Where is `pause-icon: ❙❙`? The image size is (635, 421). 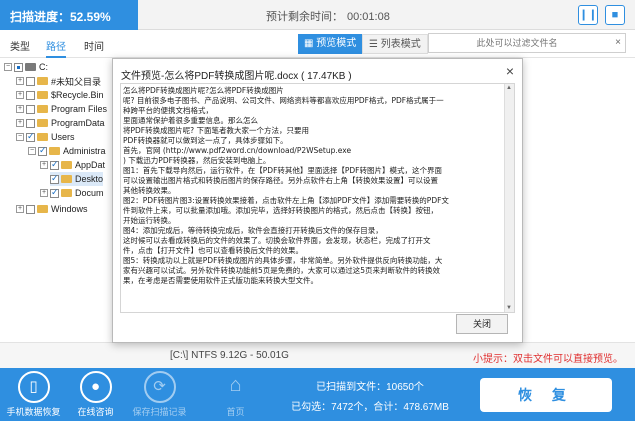 pause-icon: ❙❙ is located at coordinates (588, 15).